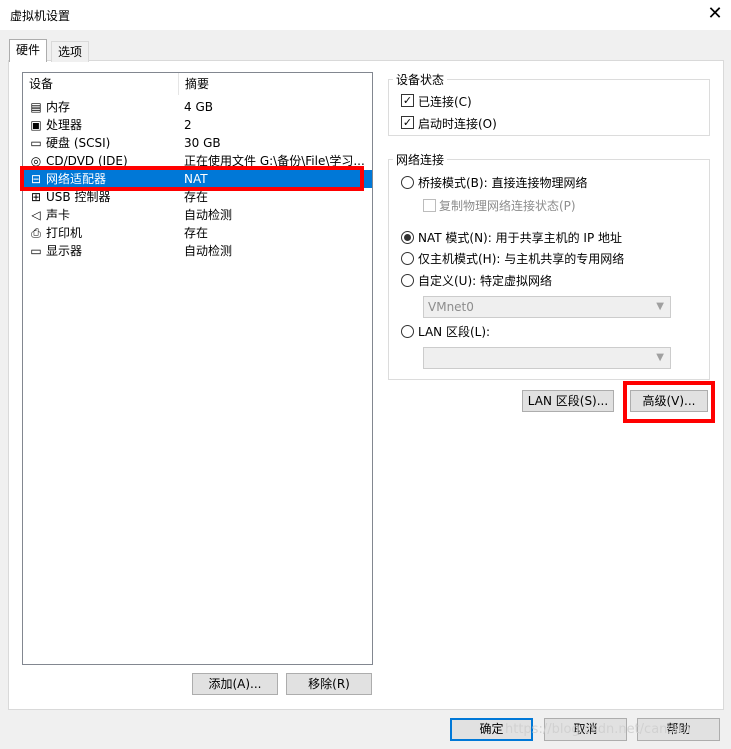 The width and height of the screenshot is (731, 749). I want to click on tab-options: 选项, so click(70, 51).